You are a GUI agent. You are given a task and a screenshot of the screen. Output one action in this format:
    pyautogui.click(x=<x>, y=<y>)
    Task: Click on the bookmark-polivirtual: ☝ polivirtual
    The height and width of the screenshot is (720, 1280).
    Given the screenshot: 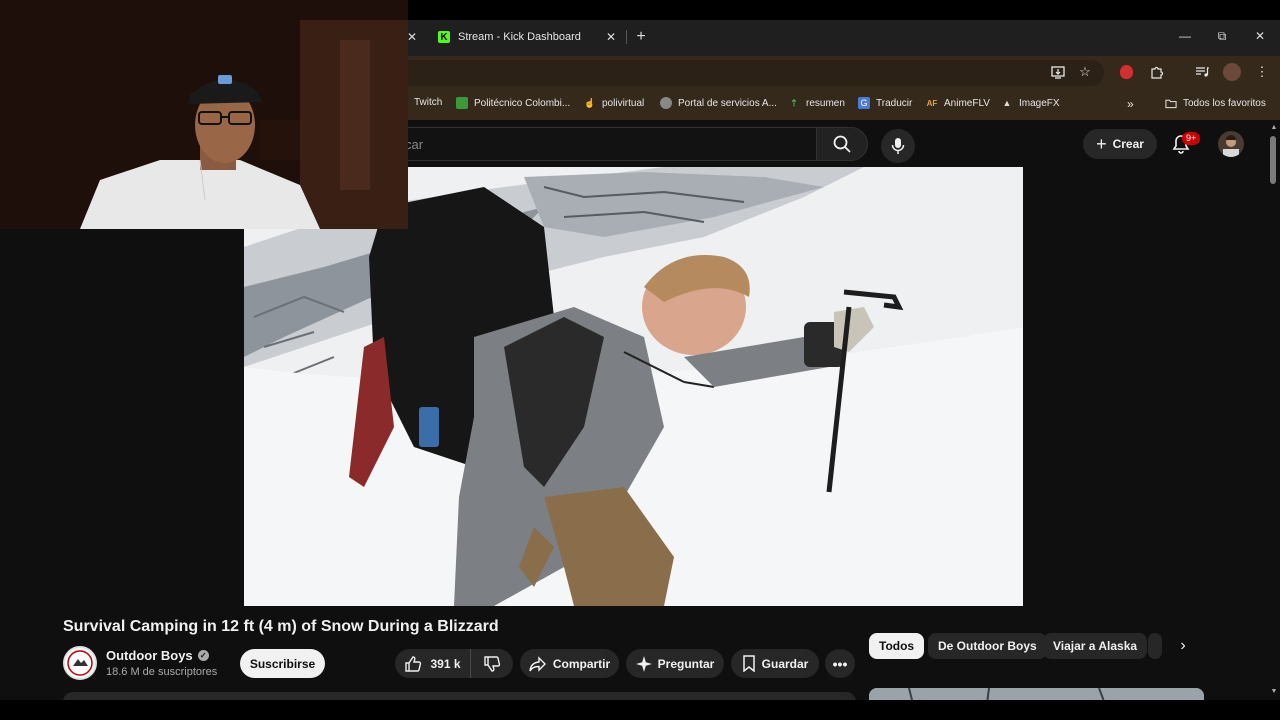 What is the action you would take?
    pyautogui.click(x=614, y=103)
    